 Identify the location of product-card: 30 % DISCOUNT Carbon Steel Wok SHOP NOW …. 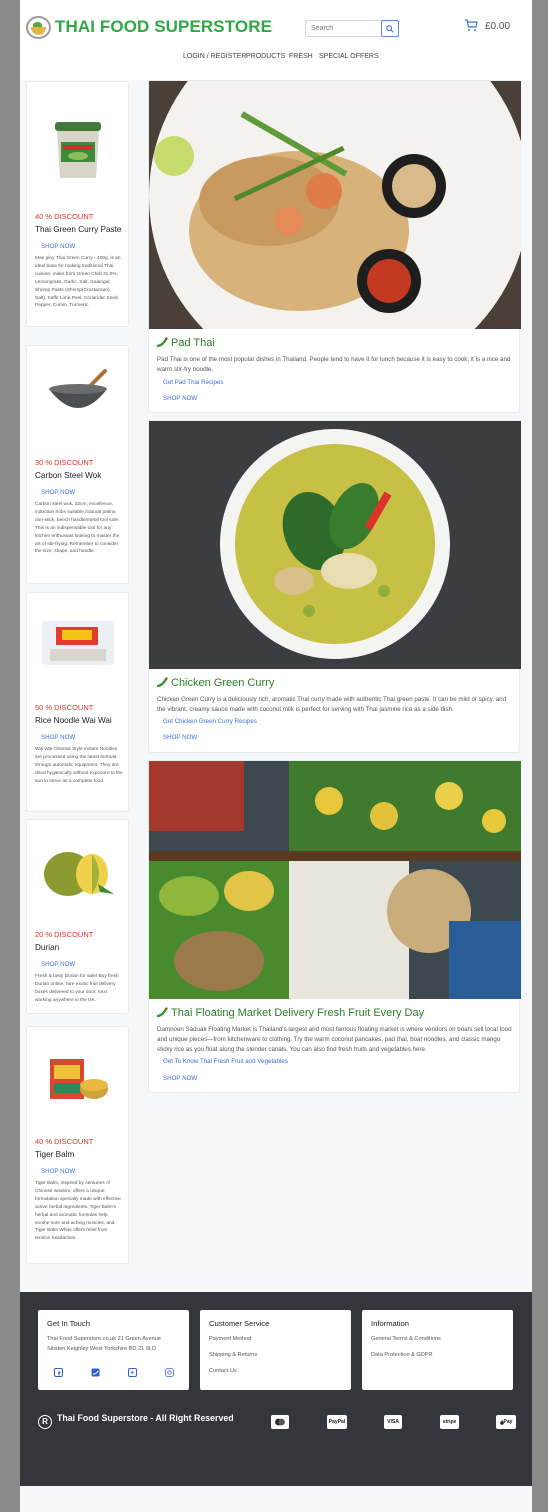
(77, 464).